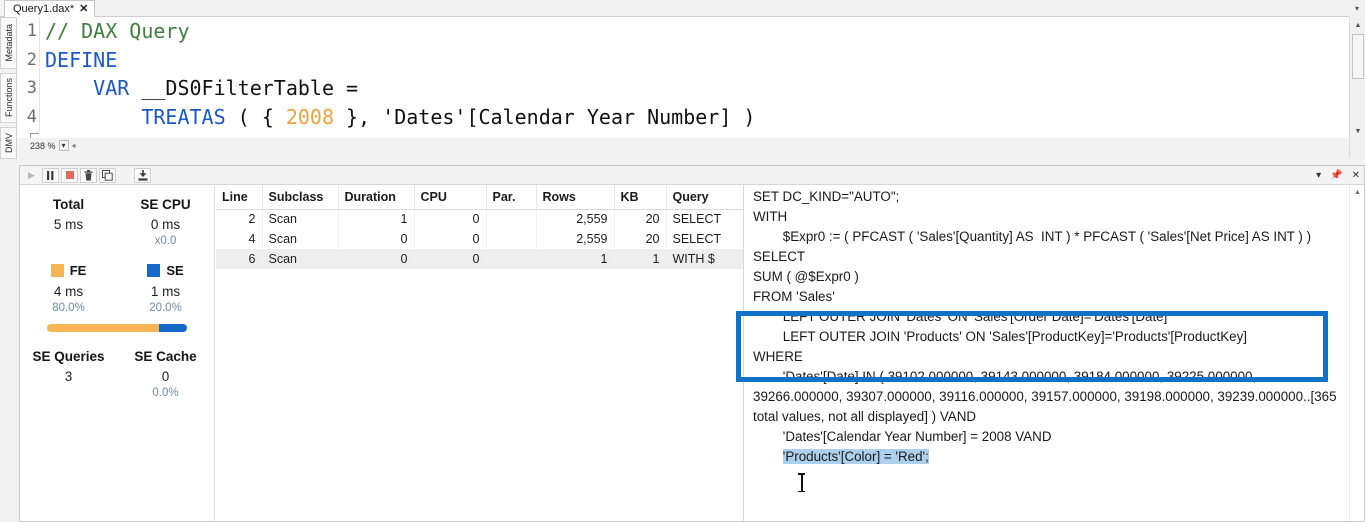  Describe the element at coordinates (74, 145) in the screenshot. I see `editor-hscroll-left-icon: ◂` at that location.